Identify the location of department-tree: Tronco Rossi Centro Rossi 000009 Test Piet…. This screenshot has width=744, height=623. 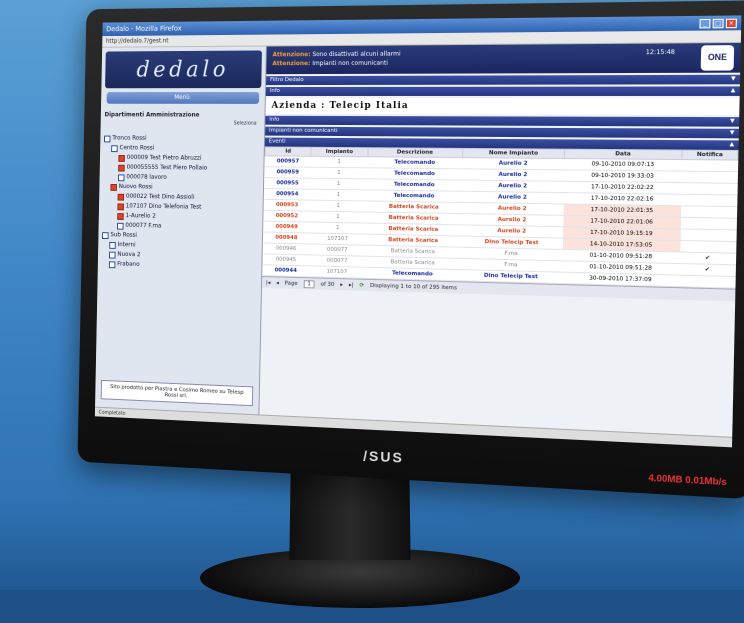
(181, 199).